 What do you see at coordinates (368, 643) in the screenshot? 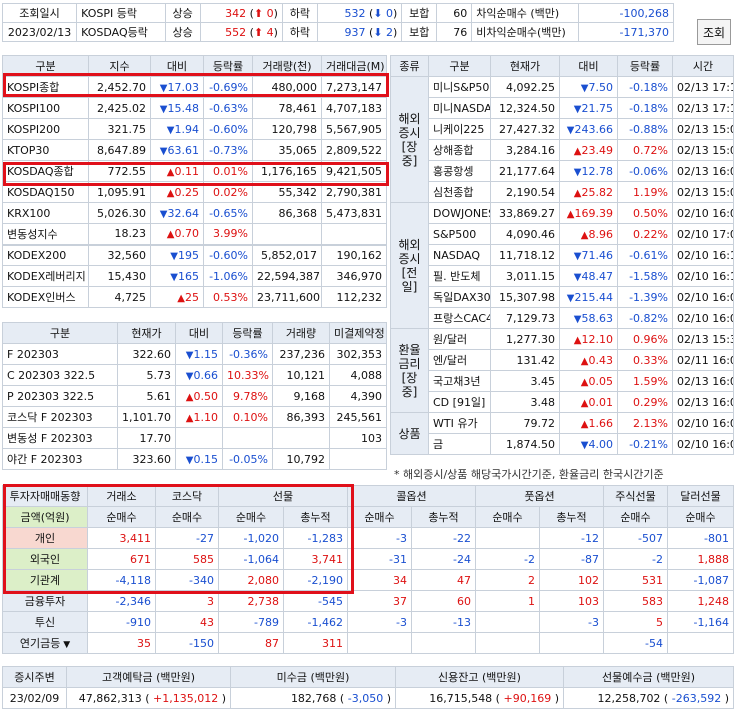
I see `investor-row: 연기금등 ▼ 35 -150 87 311 -54` at bounding box center [368, 643].